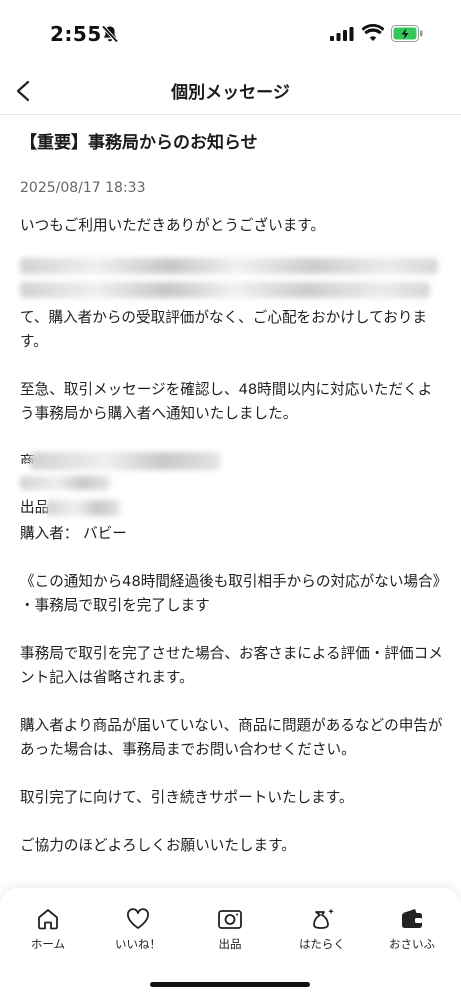 The height and width of the screenshot is (999, 461). Describe the element at coordinates (224, 329) in the screenshot. I see `paragraph-1: て、購入者からの受取評価がなく、ご心配をおかけしております。` at that location.